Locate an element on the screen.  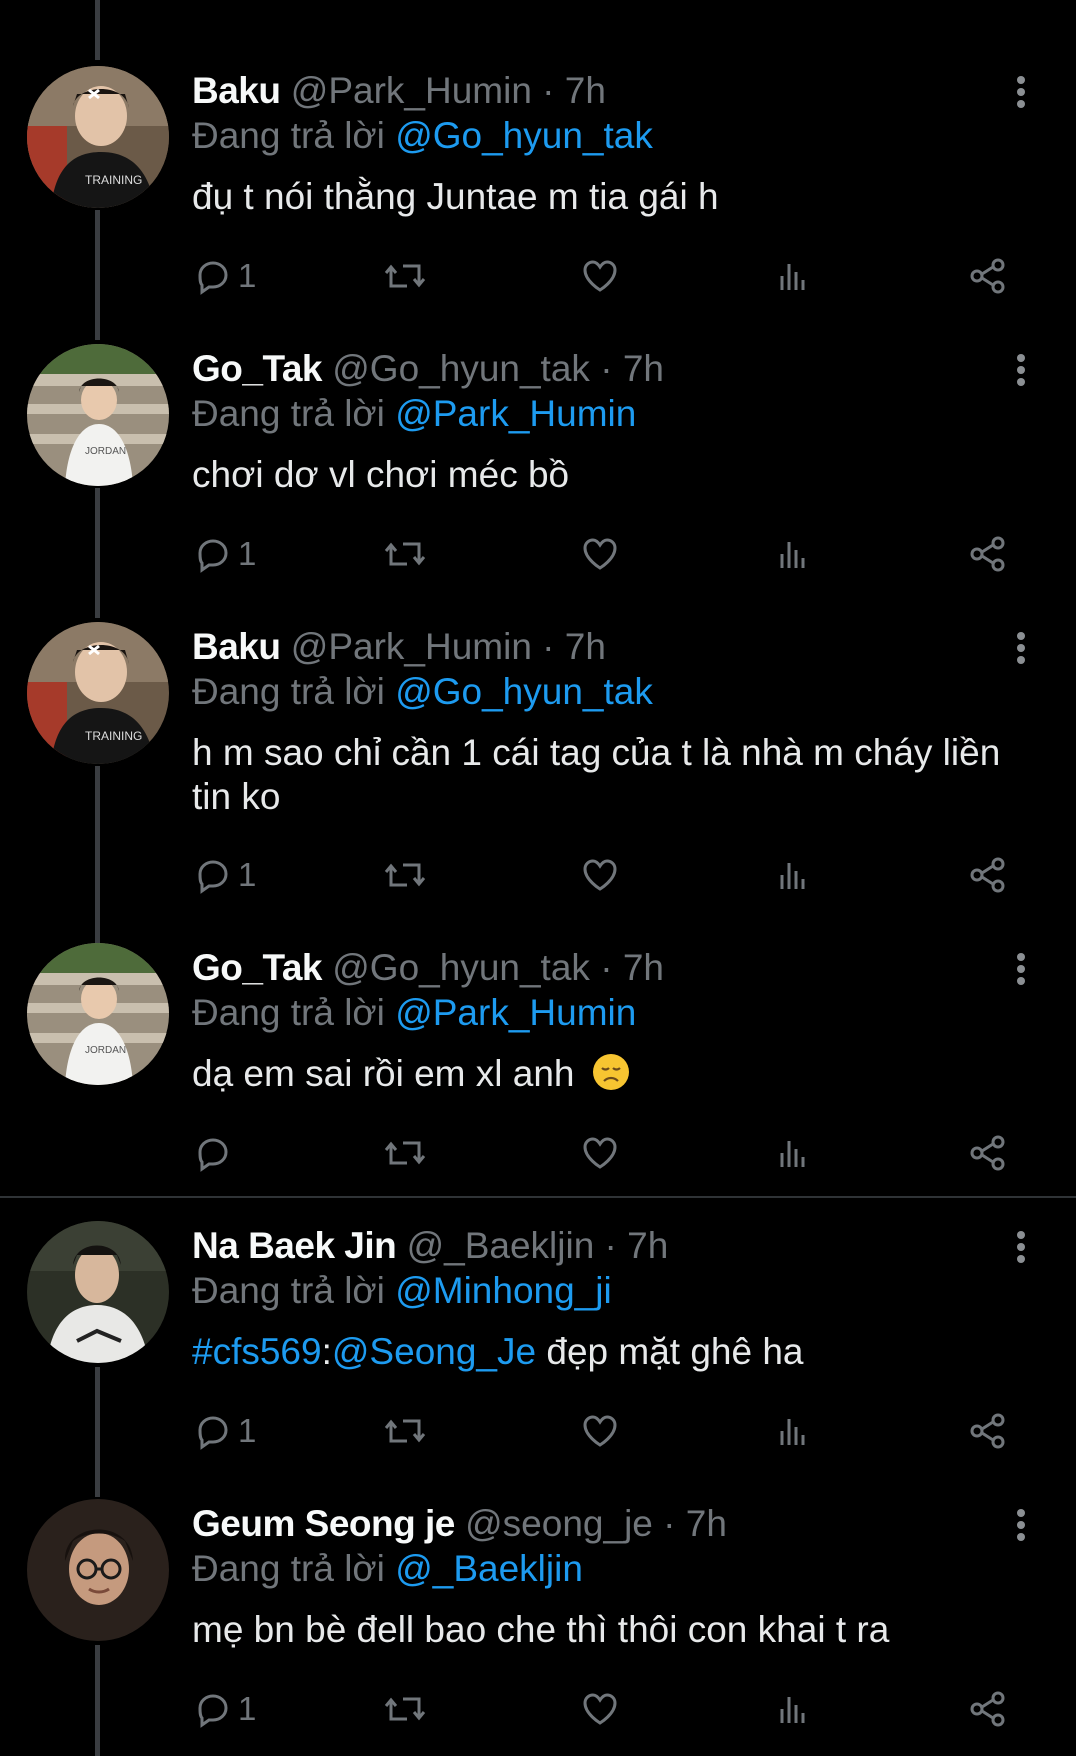
mention-link: @Seong_Je is located at coordinates (434, 1351).